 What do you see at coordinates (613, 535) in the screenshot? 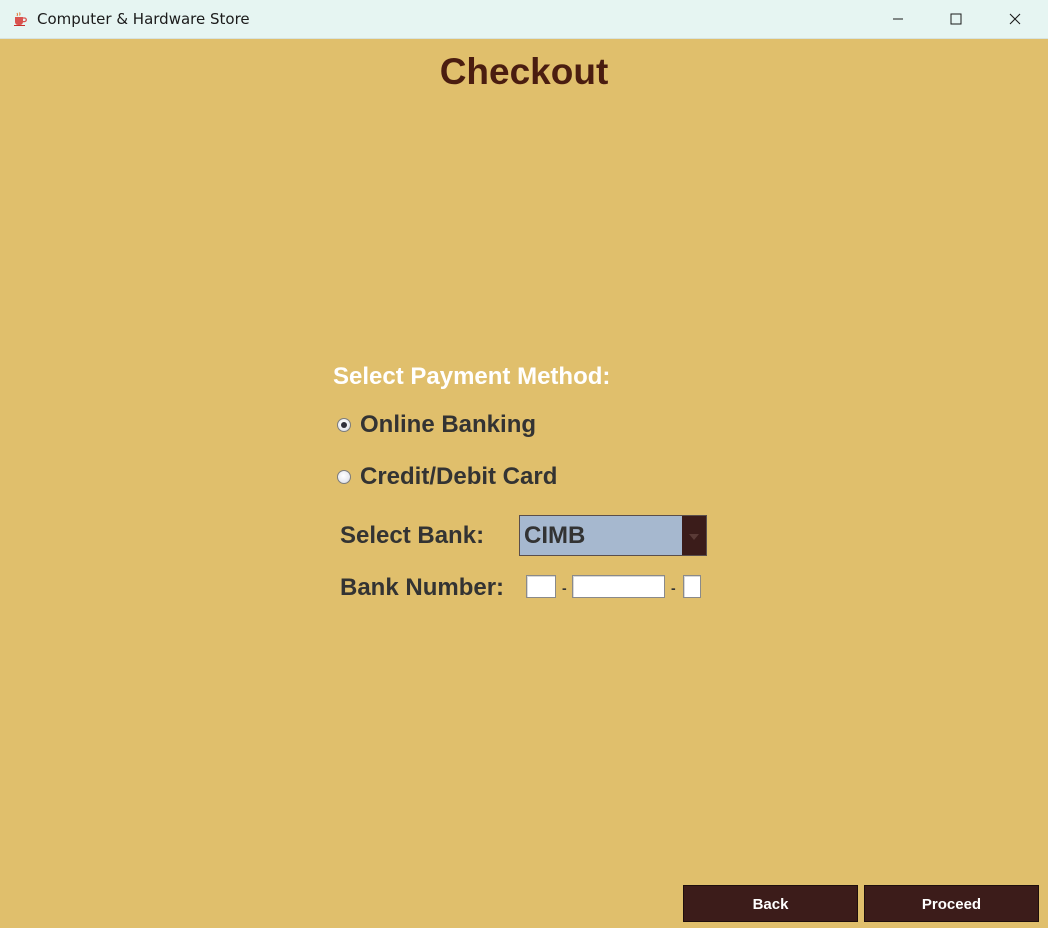
I see `bank-select: CIMB` at bounding box center [613, 535].